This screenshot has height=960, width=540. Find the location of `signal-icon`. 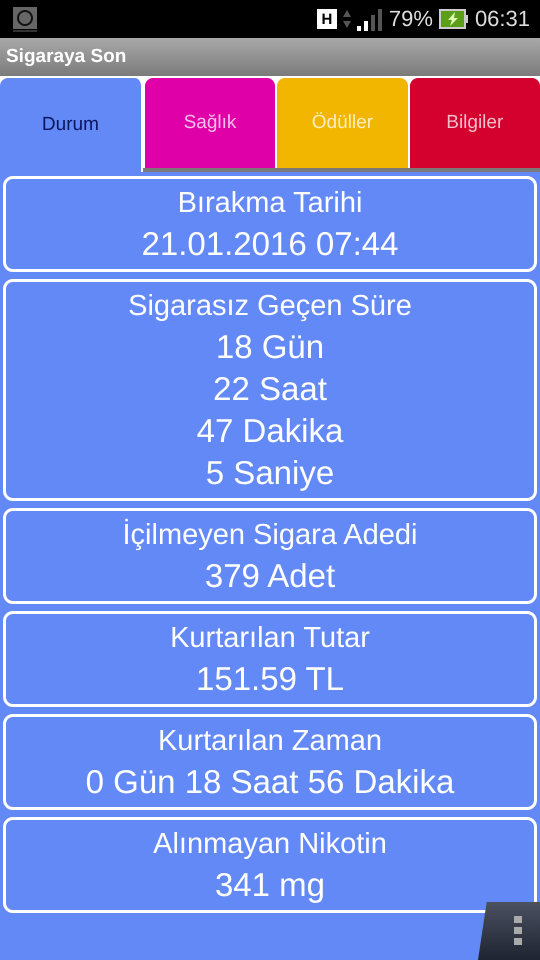

signal-icon is located at coordinates (369, 19).